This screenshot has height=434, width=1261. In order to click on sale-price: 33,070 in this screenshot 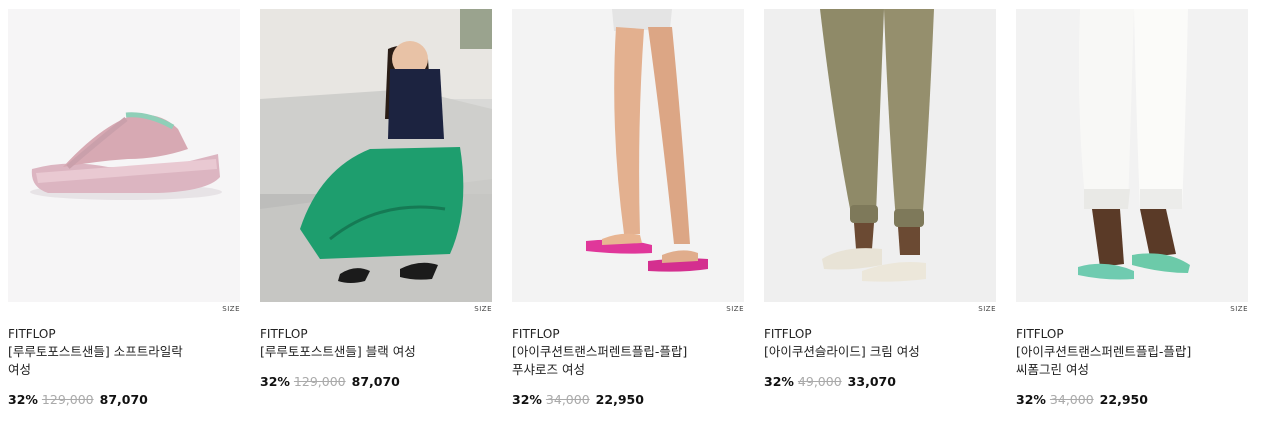, I will do `click(871, 381)`.